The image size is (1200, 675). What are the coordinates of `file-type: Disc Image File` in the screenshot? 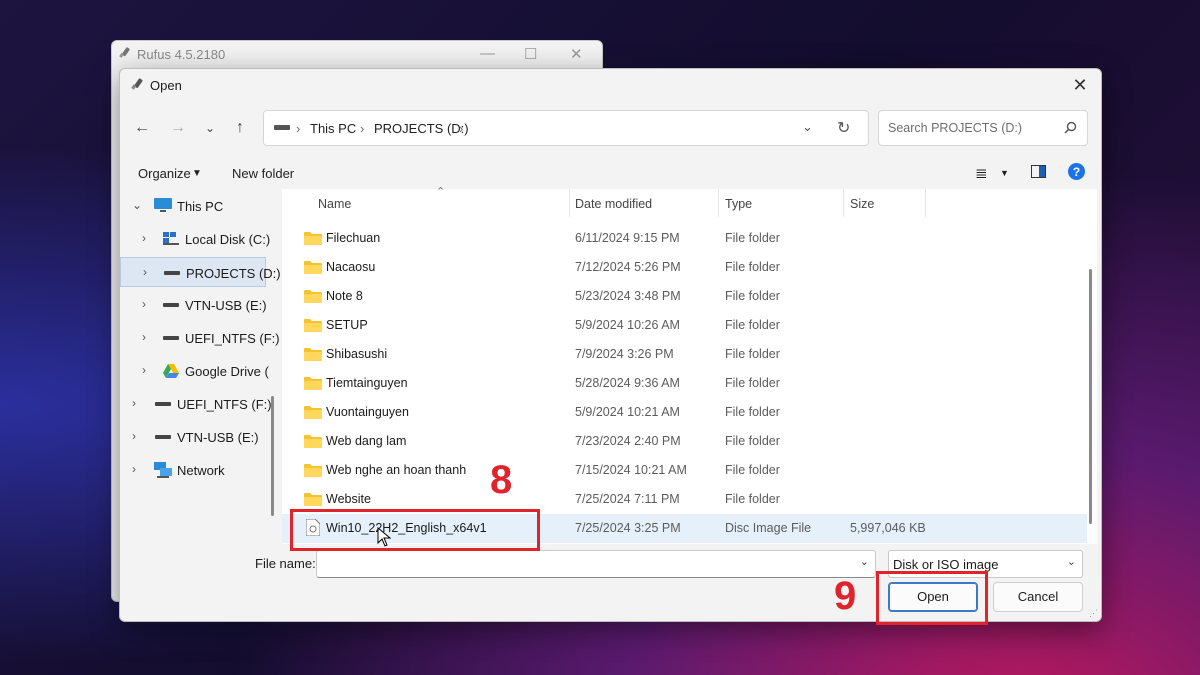 It's located at (768, 528).